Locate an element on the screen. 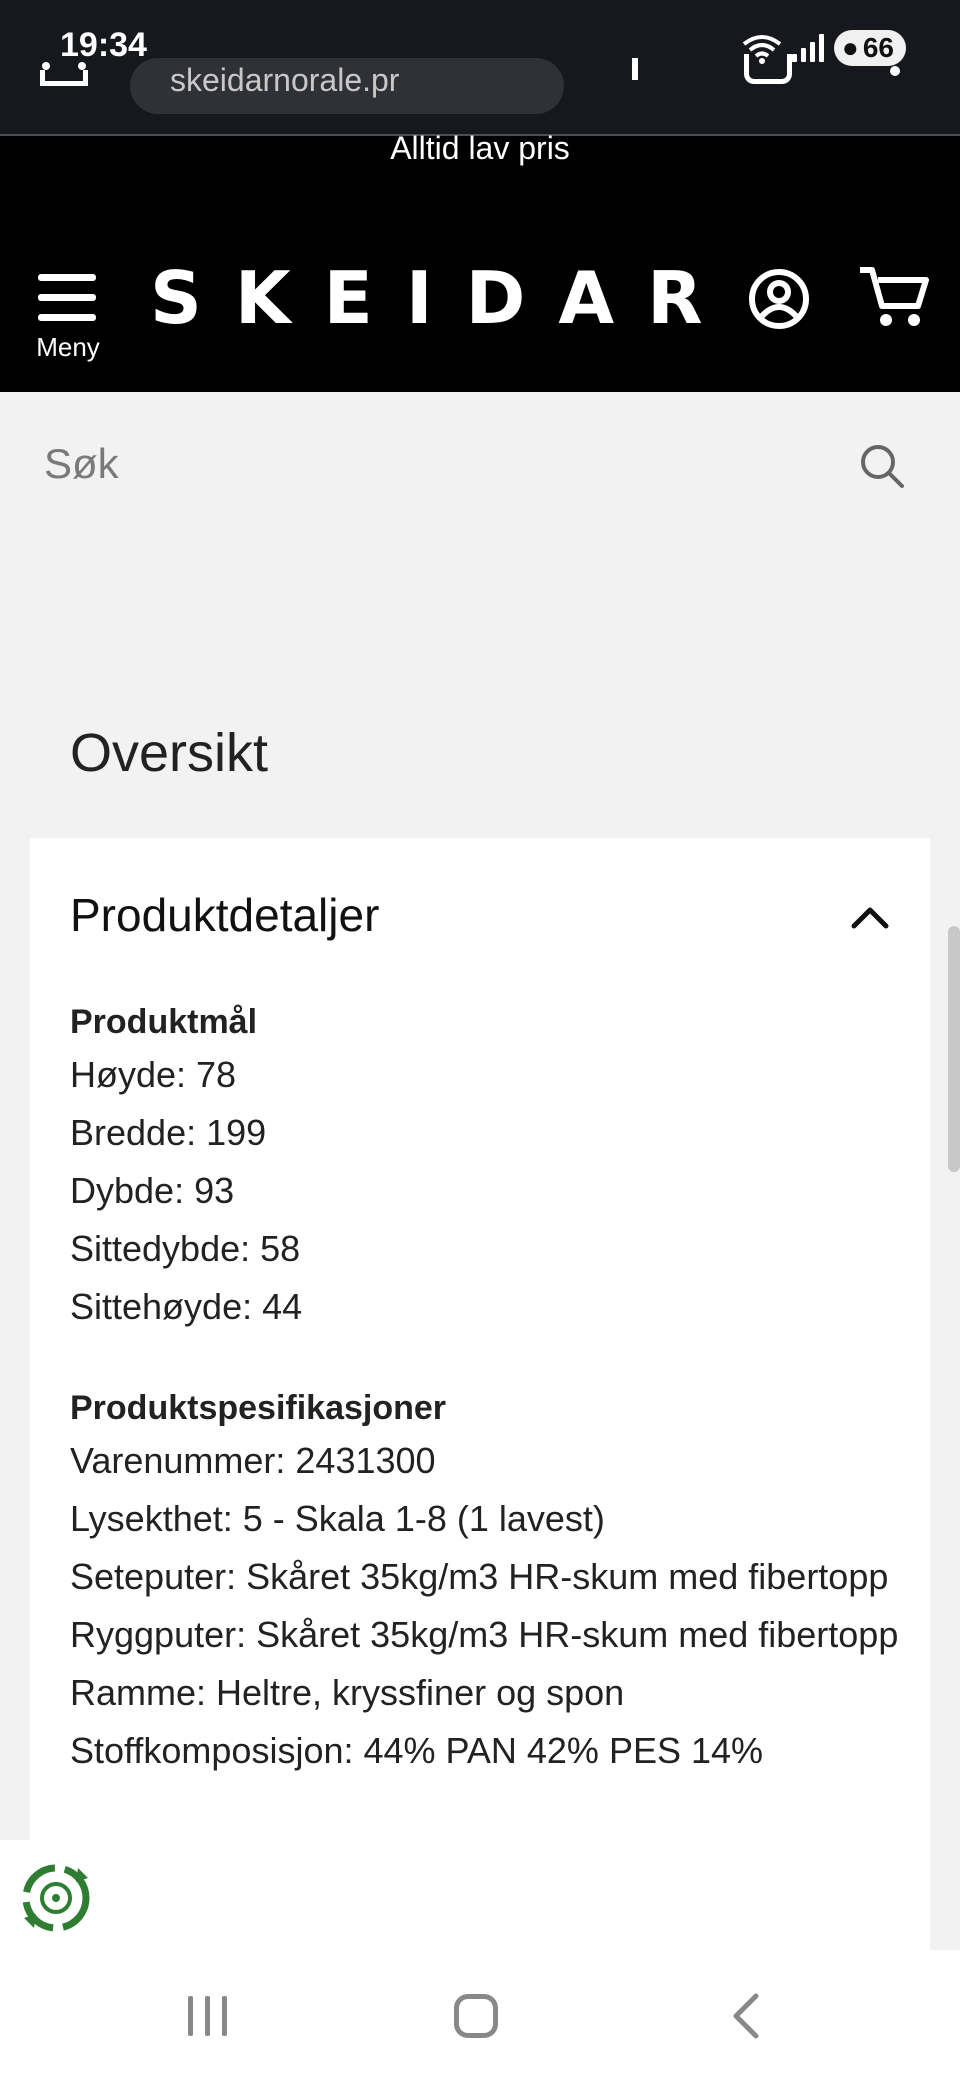 Image resolution: width=960 pixels, height=2080 pixels. status-icons: ● 66 is located at coordinates (824, 48).